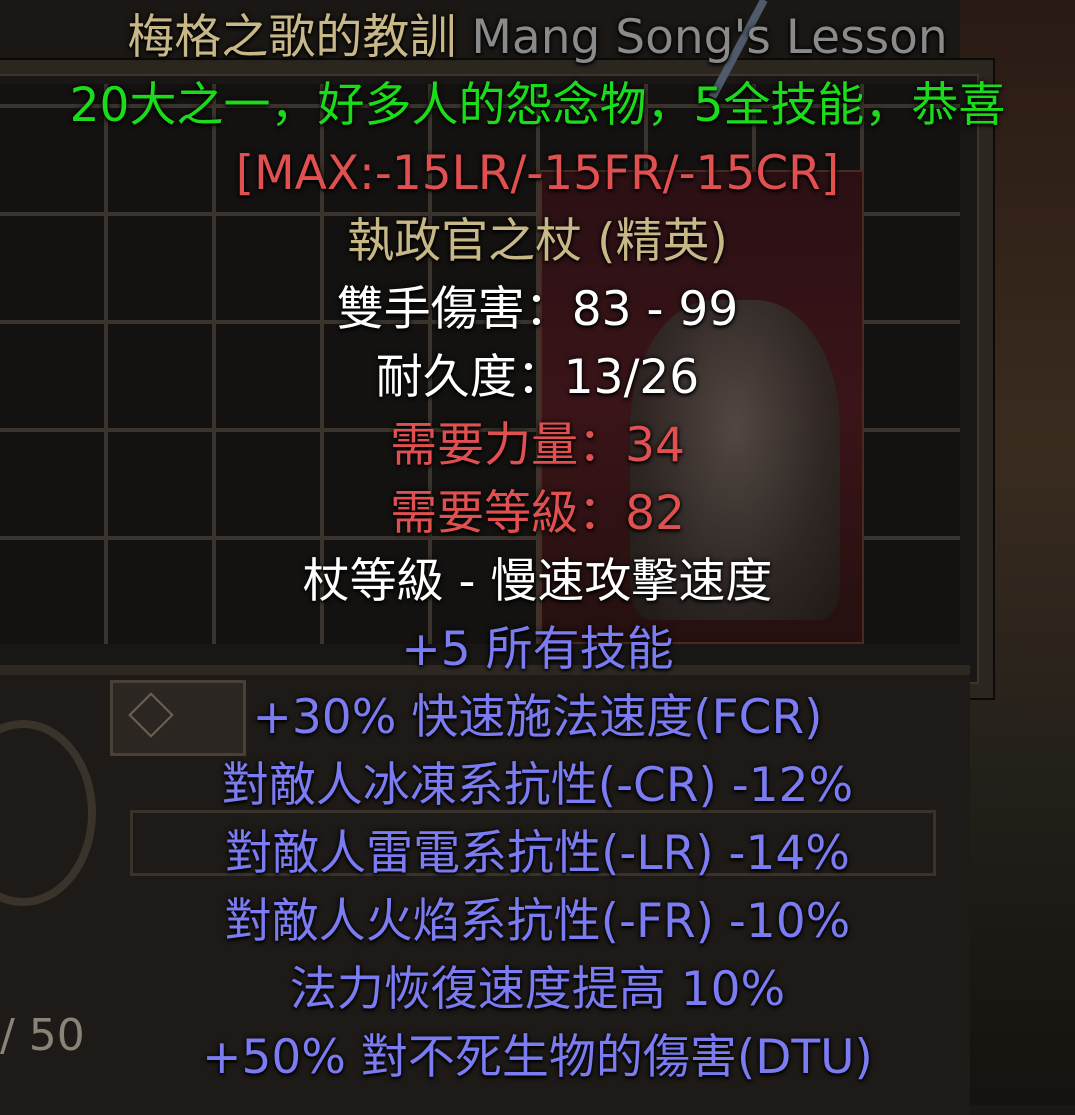  What do you see at coordinates (537, 377) in the screenshot?
I see `durability: 耐久度：13/26` at bounding box center [537, 377].